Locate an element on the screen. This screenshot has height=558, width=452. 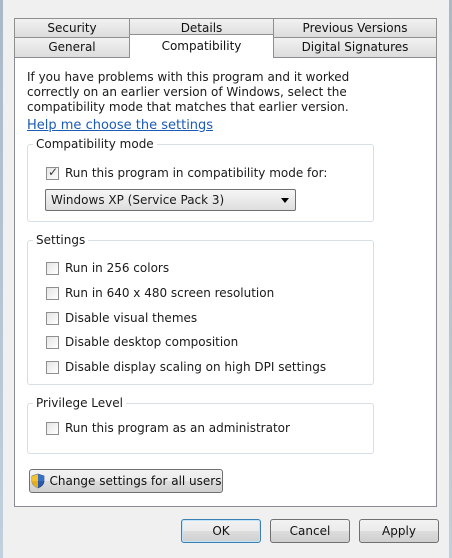
settings-title: Settings is located at coordinates (61, 240).